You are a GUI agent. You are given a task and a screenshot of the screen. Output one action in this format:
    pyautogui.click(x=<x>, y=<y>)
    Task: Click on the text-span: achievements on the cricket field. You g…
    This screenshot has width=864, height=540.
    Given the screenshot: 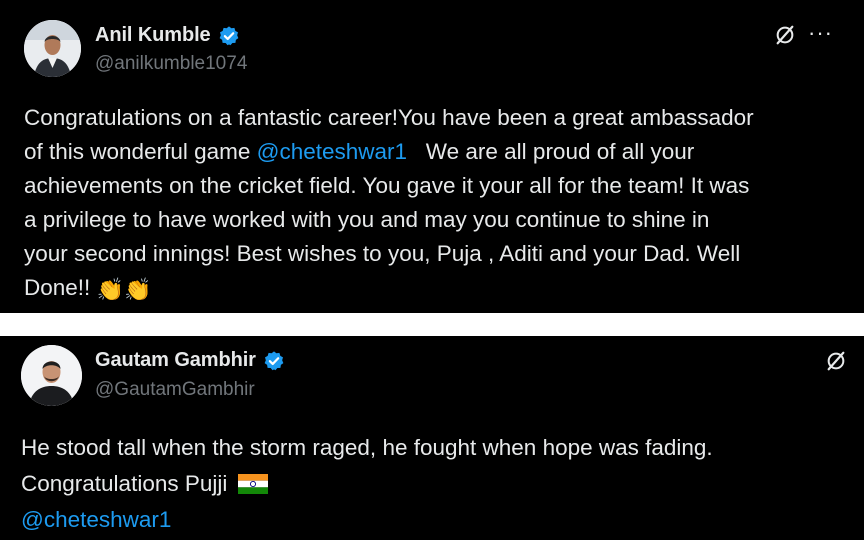 What is the action you would take?
    pyautogui.click(x=387, y=185)
    